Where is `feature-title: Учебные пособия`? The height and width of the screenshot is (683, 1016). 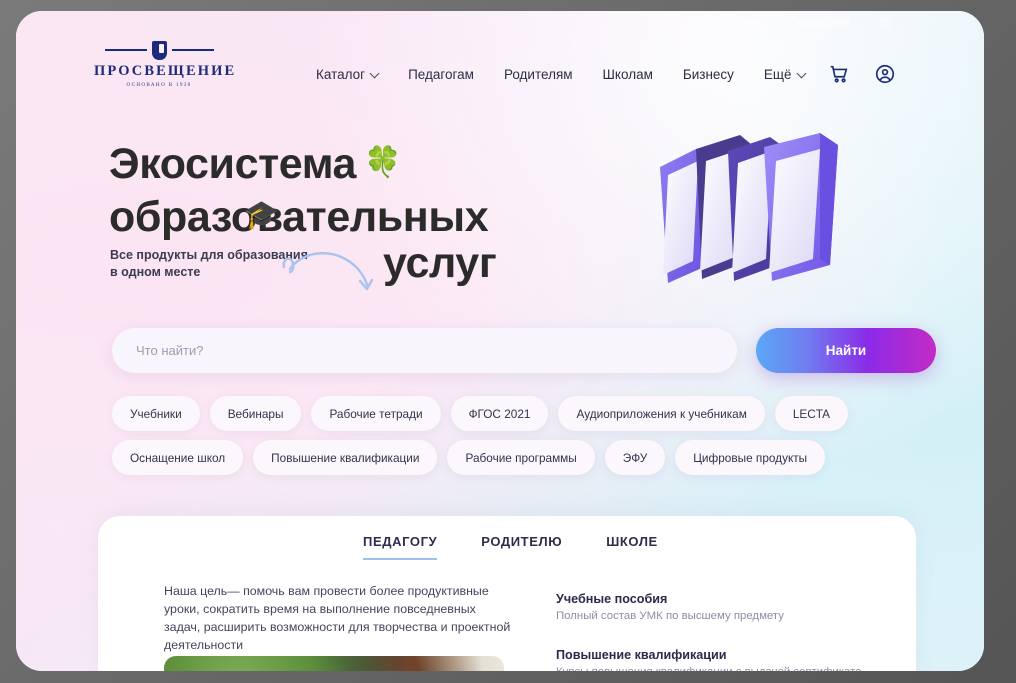
feature-title: Учебные пособия is located at coordinates (612, 599).